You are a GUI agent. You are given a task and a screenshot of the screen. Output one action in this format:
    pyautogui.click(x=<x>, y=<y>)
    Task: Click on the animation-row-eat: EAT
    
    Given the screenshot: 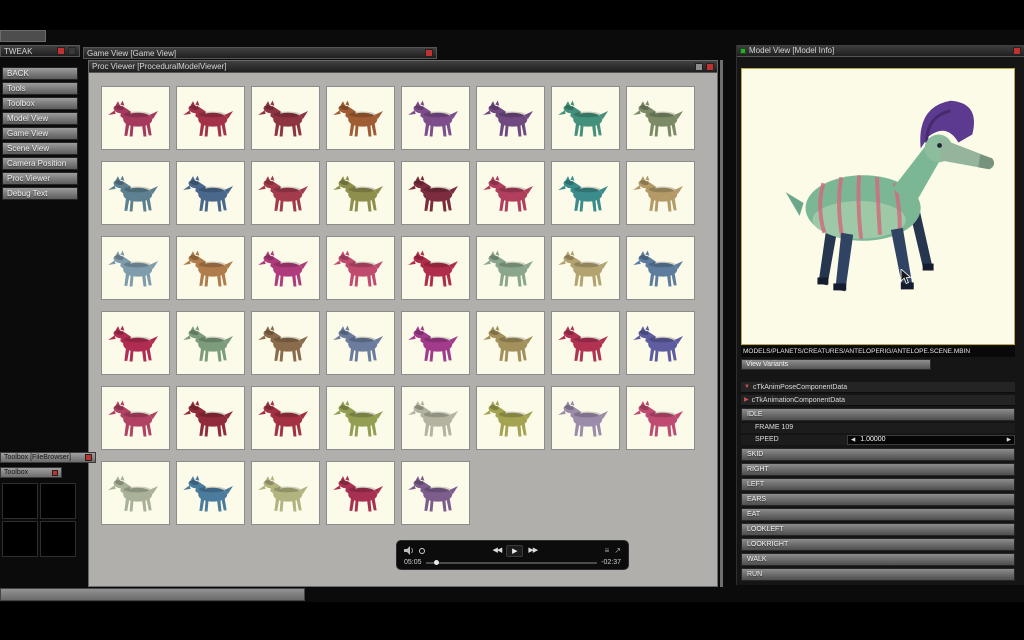 What is the action you would take?
    pyautogui.click(x=878, y=514)
    